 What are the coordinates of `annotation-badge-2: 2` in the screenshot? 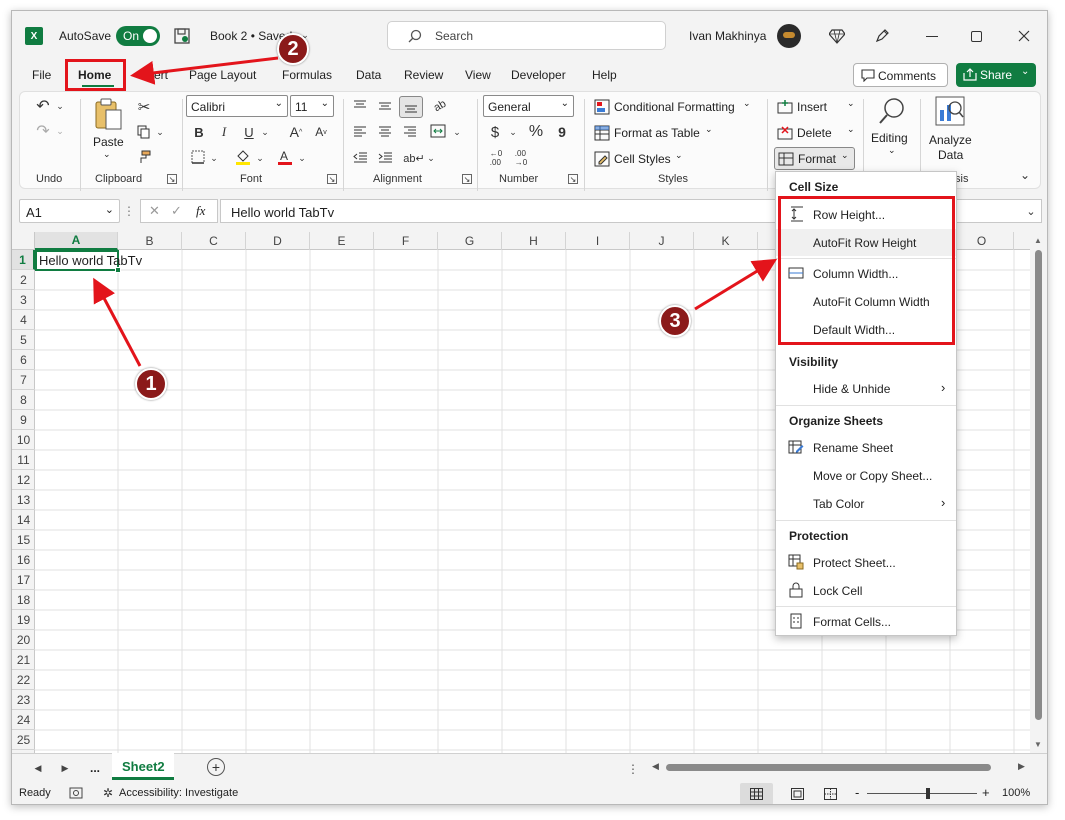 It's located at (293, 49).